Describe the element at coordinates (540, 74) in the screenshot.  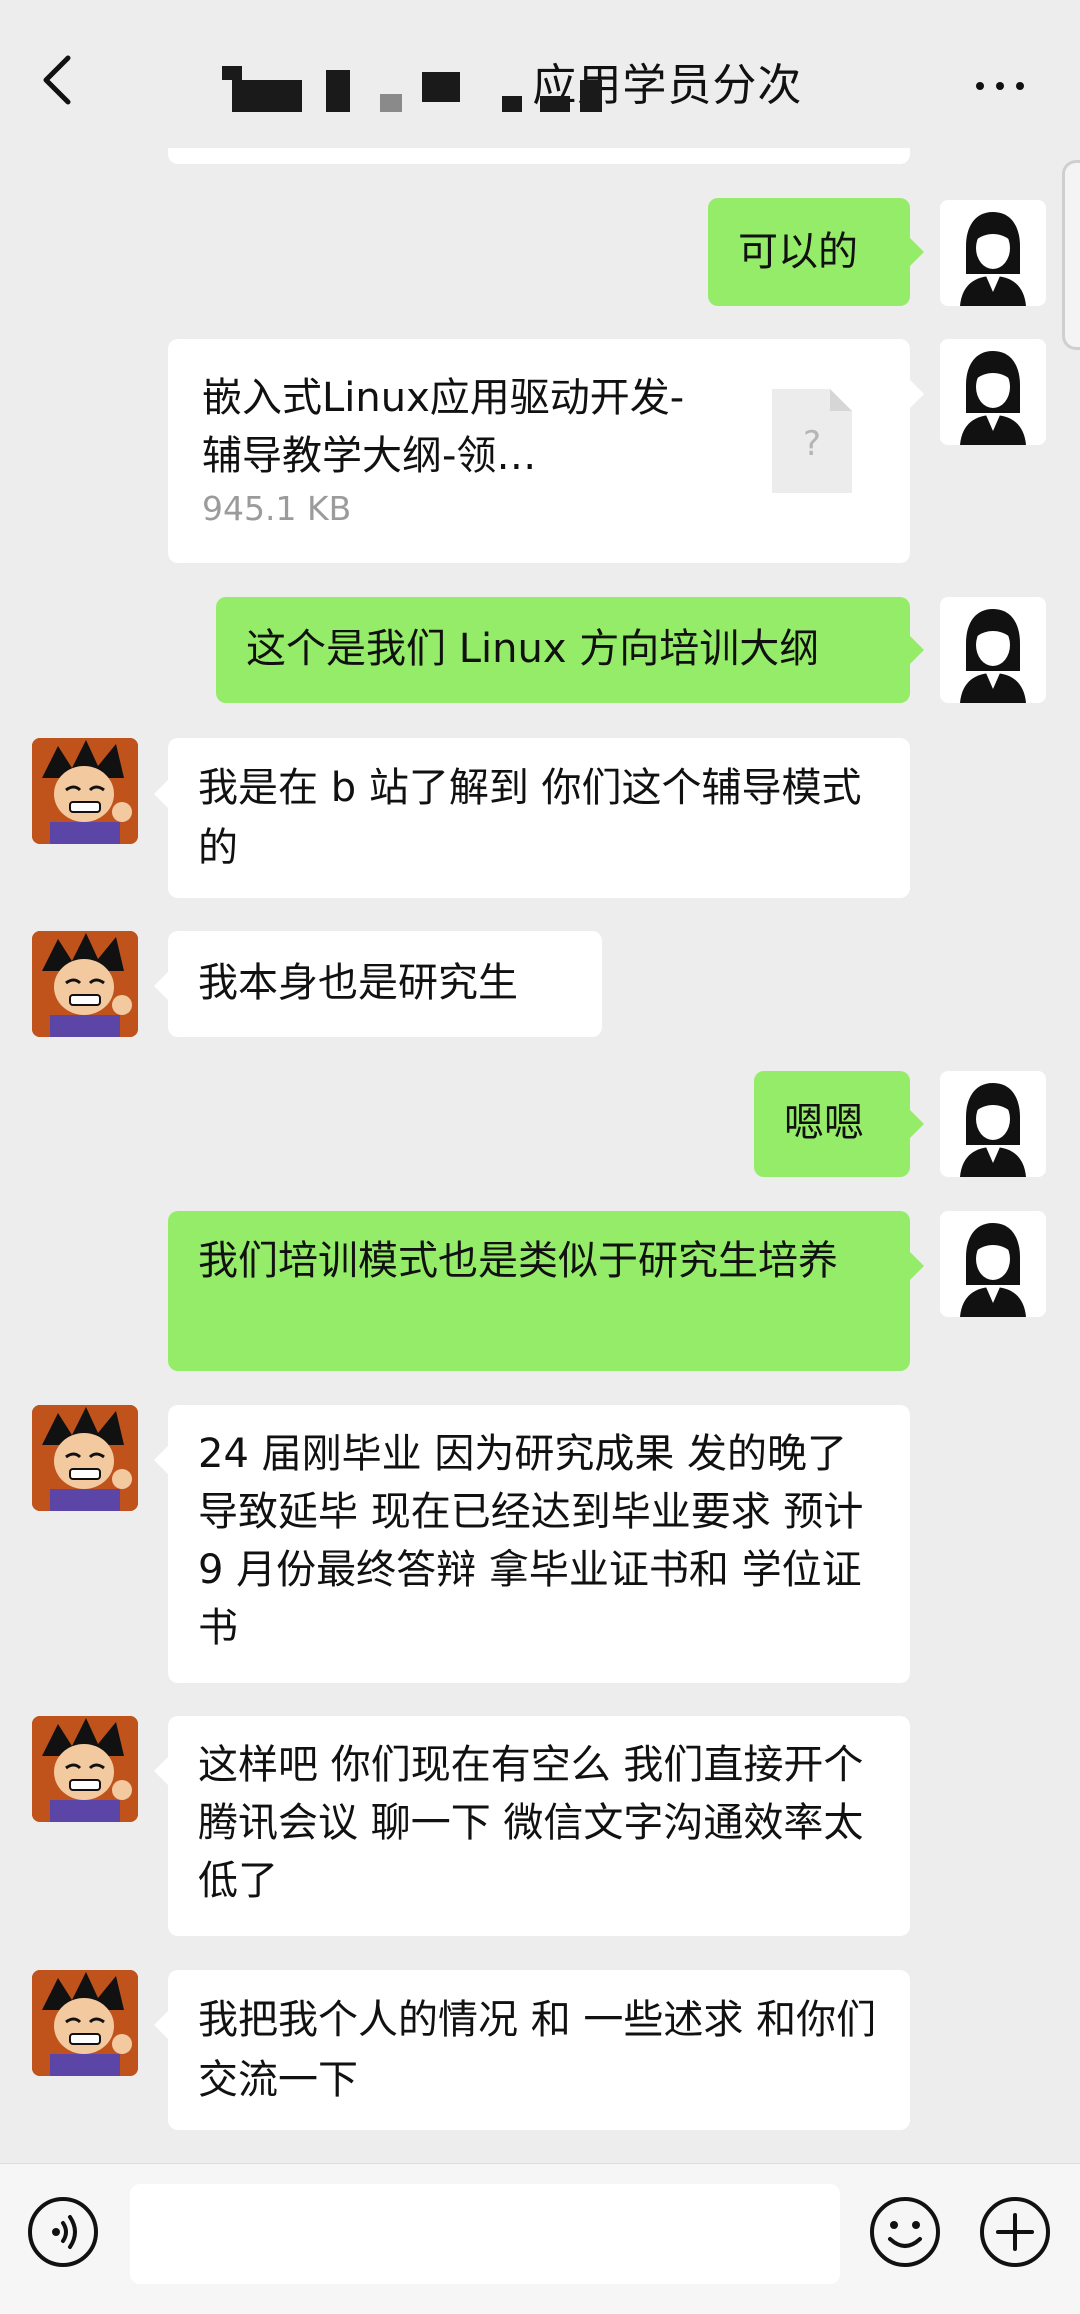
I see `chat-header: 应用学员分次` at that location.